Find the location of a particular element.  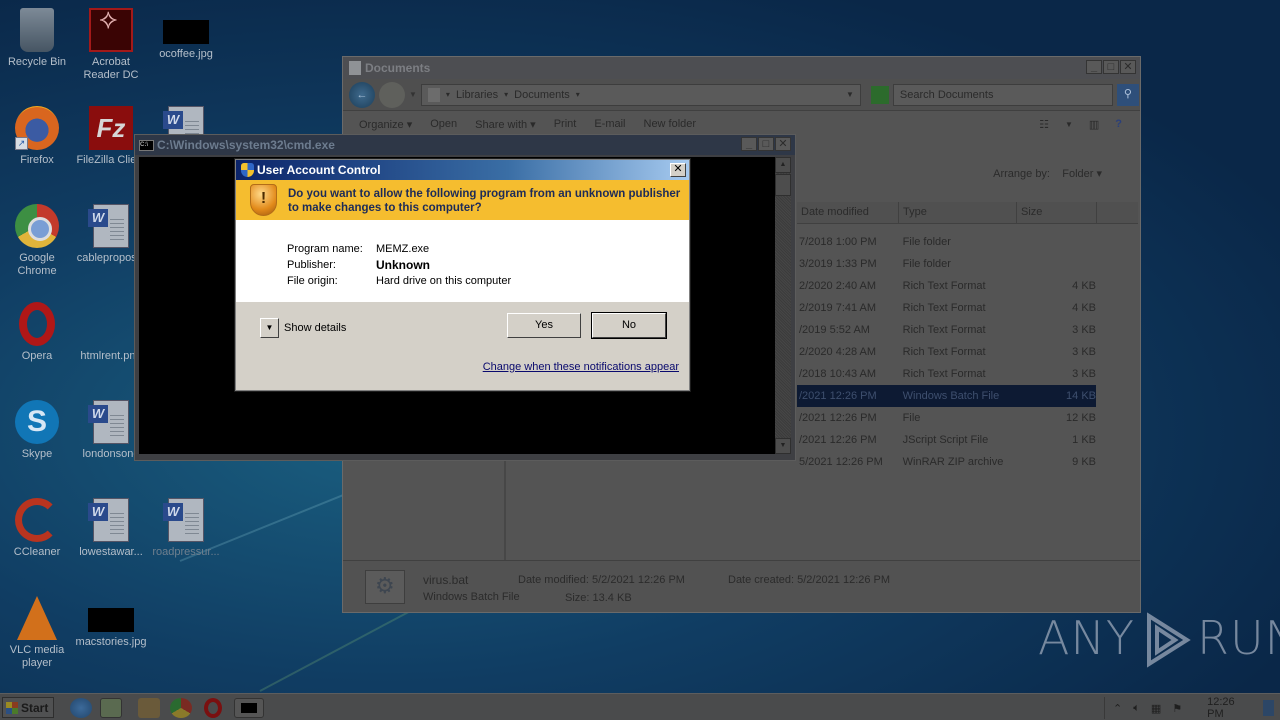

file-row: /2021 12:26 PM File 12 KB is located at coordinates (946, 418).